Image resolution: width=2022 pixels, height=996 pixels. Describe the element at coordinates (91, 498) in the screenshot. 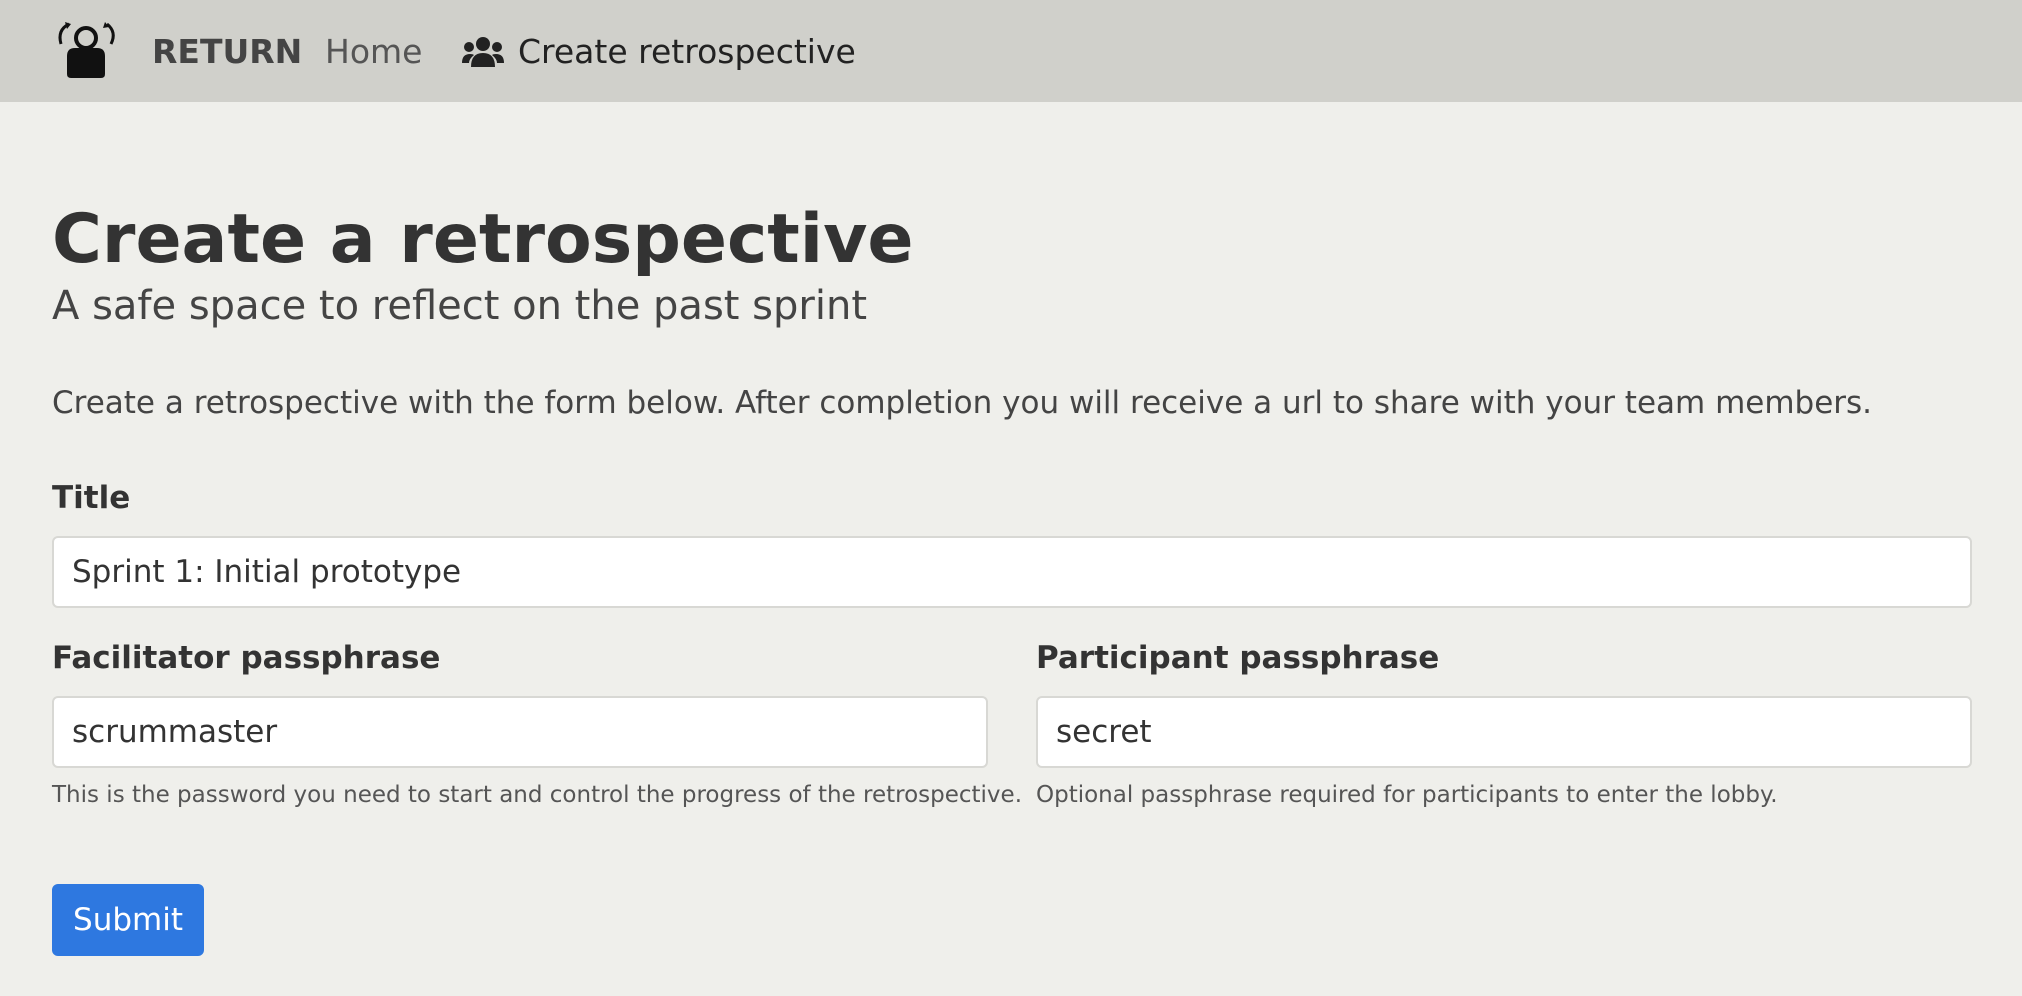

I see `title-label: Title` at that location.